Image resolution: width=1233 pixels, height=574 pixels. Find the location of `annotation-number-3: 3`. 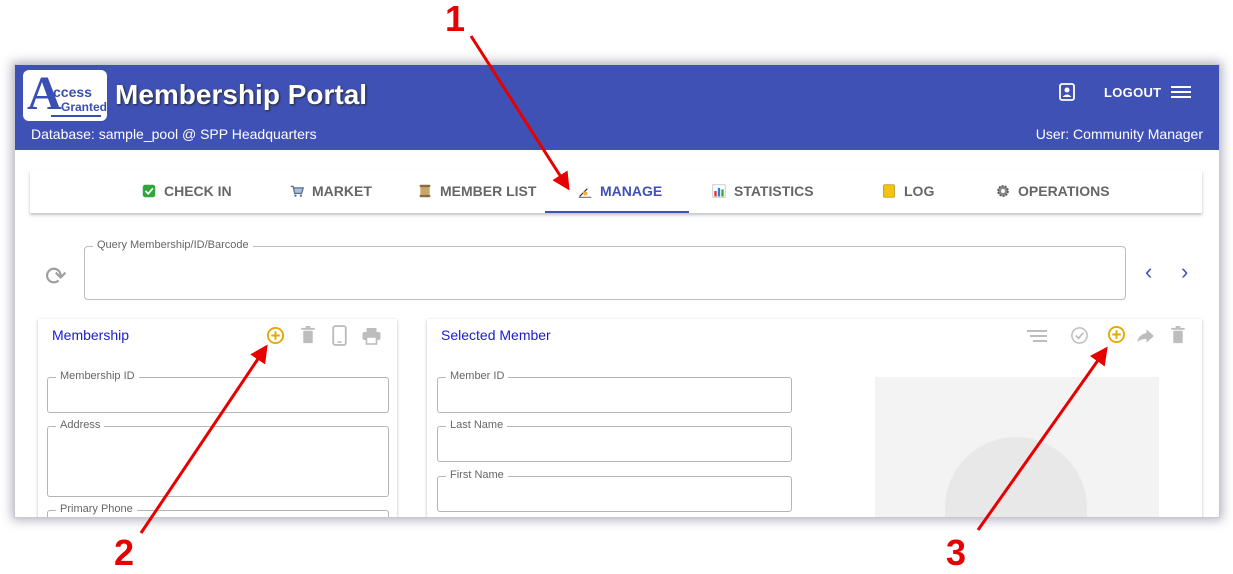

annotation-number-3: 3 is located at coordinates (956, 552).